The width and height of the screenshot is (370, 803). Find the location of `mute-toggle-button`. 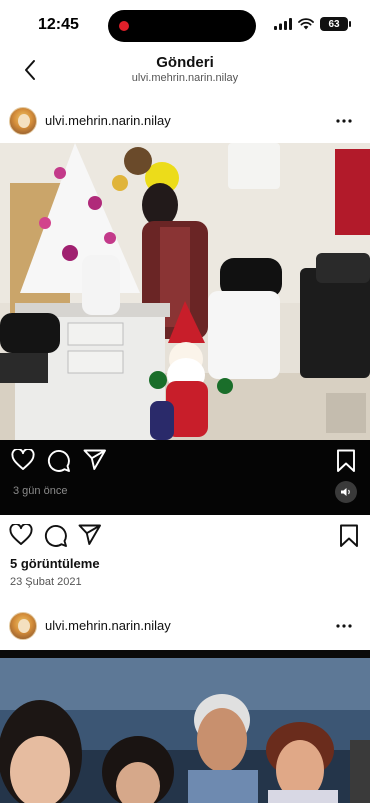

mute-toggle-button is located at coordinates (346, 492).